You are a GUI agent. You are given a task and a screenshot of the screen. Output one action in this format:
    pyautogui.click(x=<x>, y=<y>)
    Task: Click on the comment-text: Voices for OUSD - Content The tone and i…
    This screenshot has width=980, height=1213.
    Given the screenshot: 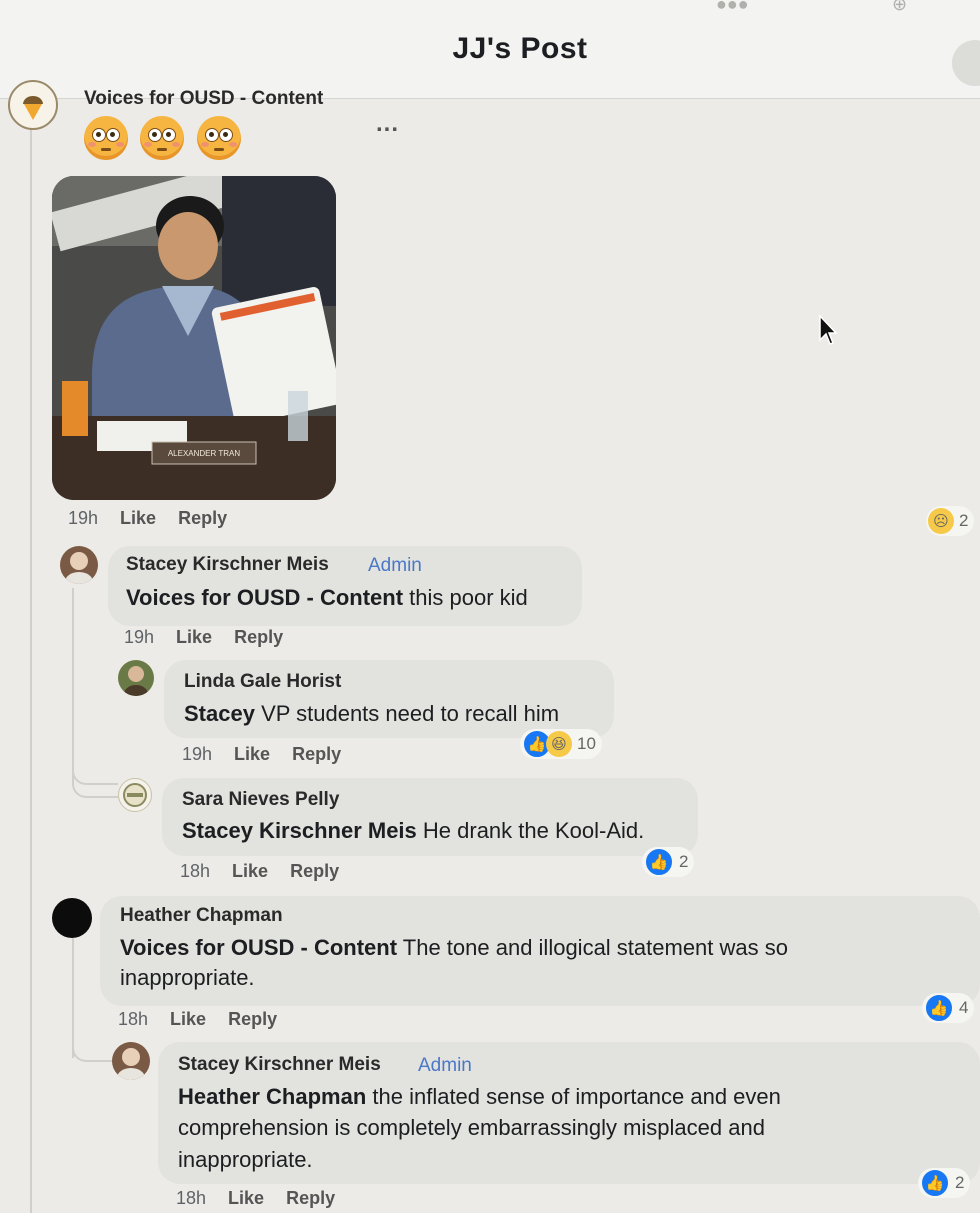 What is the action you would take?
    pyautogui.click(x=454, y=947)
    